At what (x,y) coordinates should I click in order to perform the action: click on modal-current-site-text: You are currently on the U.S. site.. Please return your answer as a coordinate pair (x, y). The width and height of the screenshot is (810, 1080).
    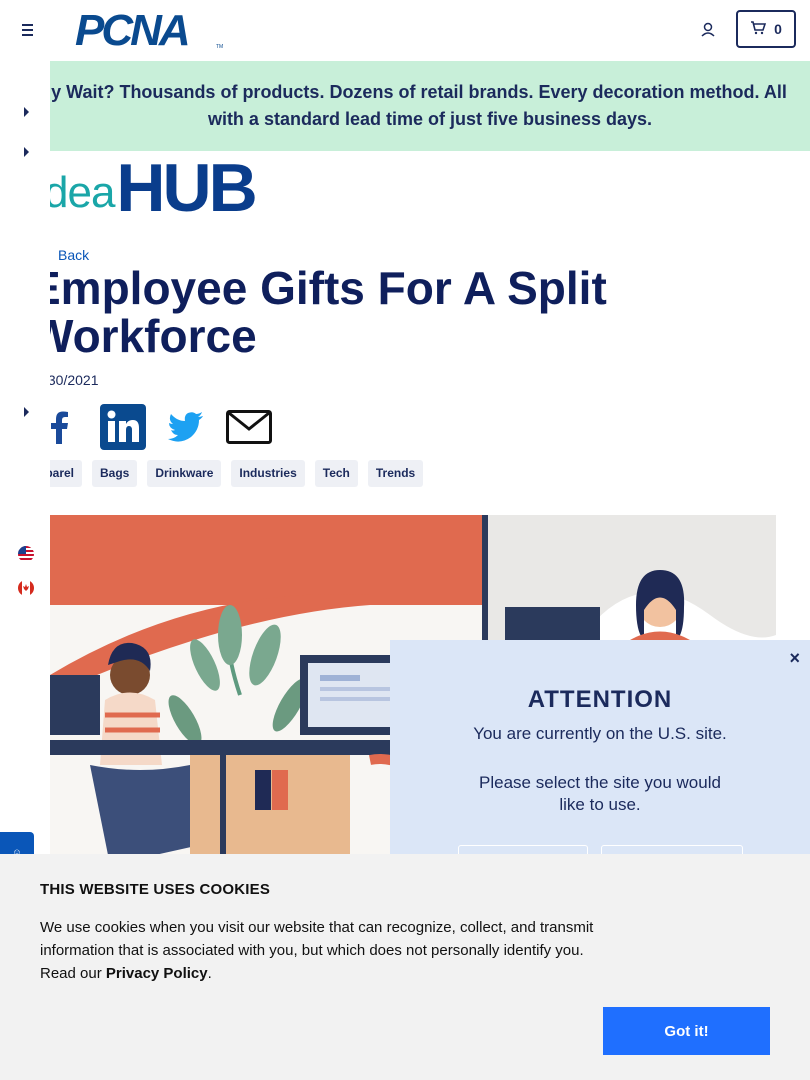
    Looking at the image, I should click on (600, 733).